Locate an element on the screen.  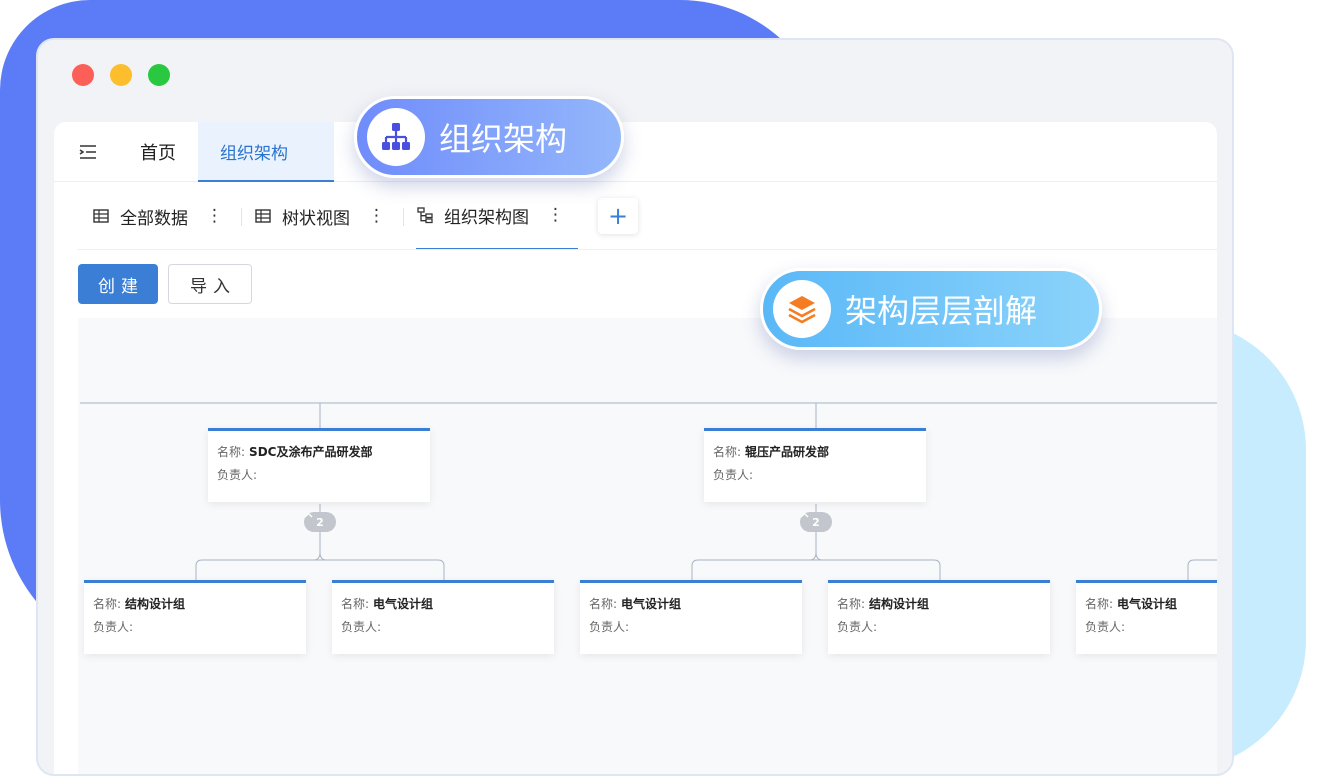
card-name-row: 名称: 辊压产品研发部 is located at coordinates (771, 451).